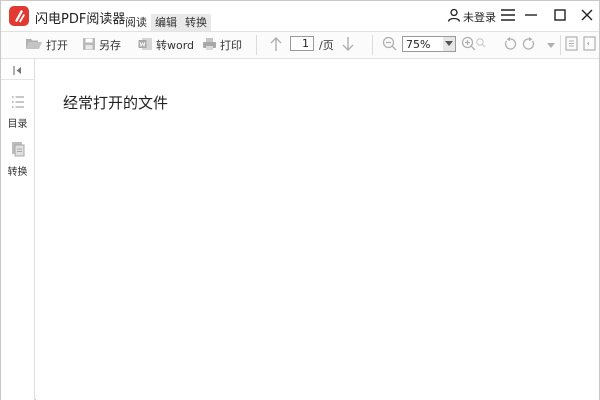 The image size is (600, 400). I want to click on minimize-button, so click(531, 16).